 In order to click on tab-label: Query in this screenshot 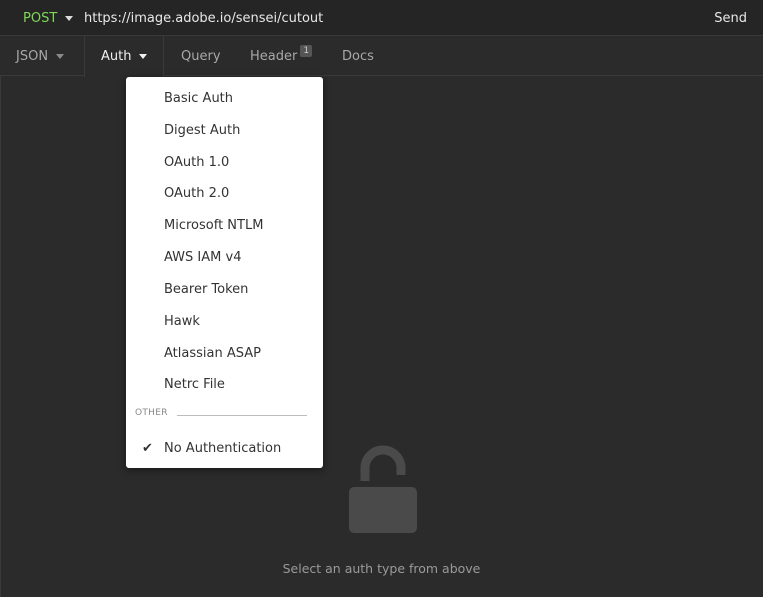, I will do `click(201, 56)`.